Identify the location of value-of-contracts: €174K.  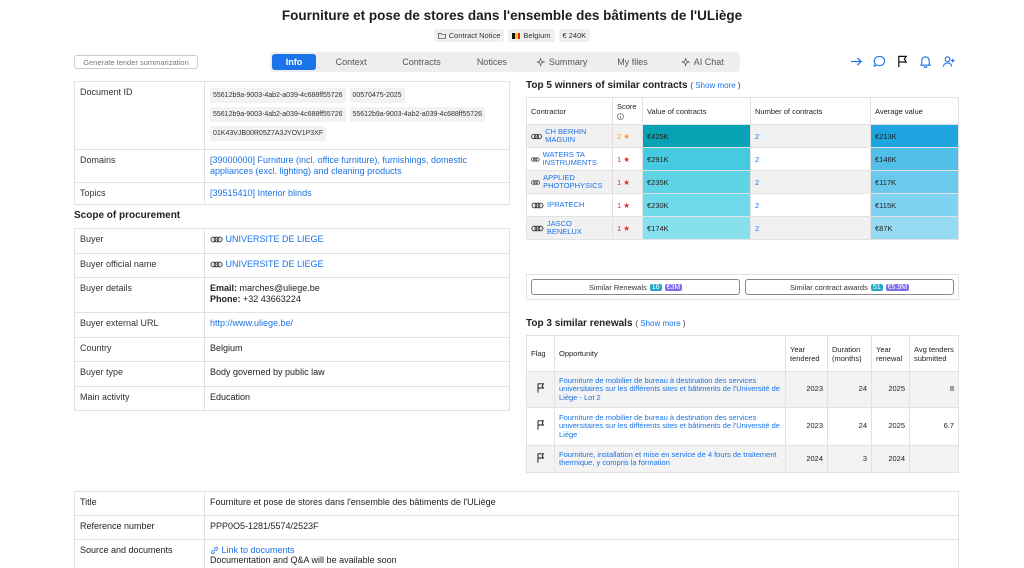
(696, 228).